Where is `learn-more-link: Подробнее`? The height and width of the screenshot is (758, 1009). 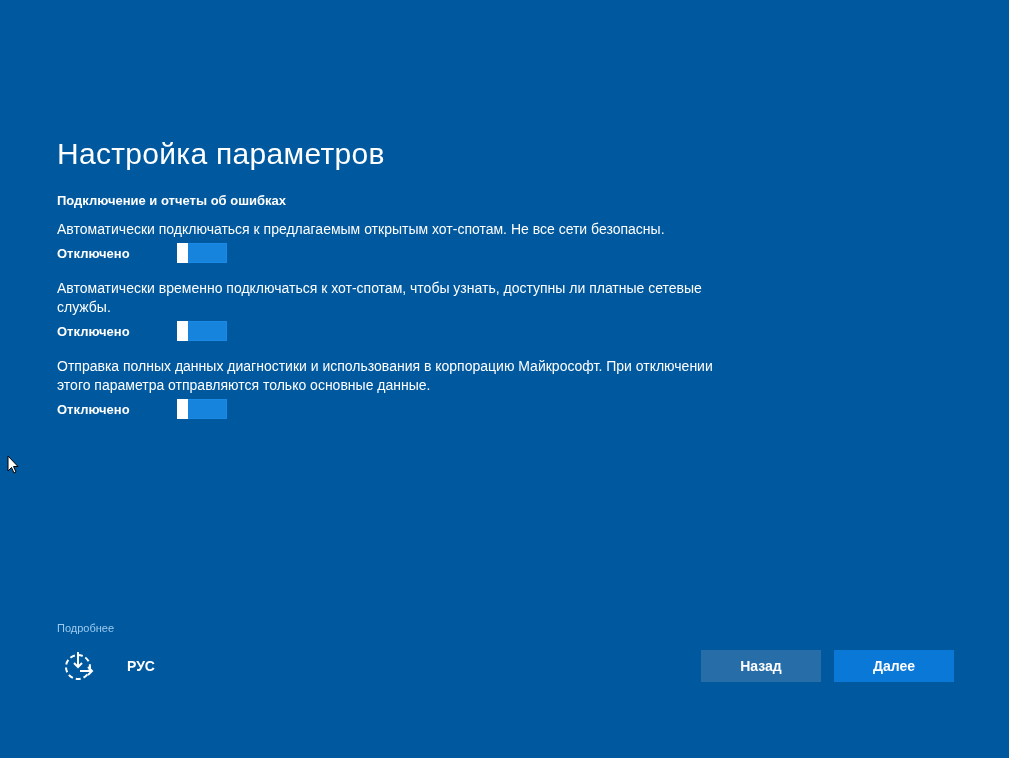
learn-more-link: Подробнее is located at coordinates (86, 628).